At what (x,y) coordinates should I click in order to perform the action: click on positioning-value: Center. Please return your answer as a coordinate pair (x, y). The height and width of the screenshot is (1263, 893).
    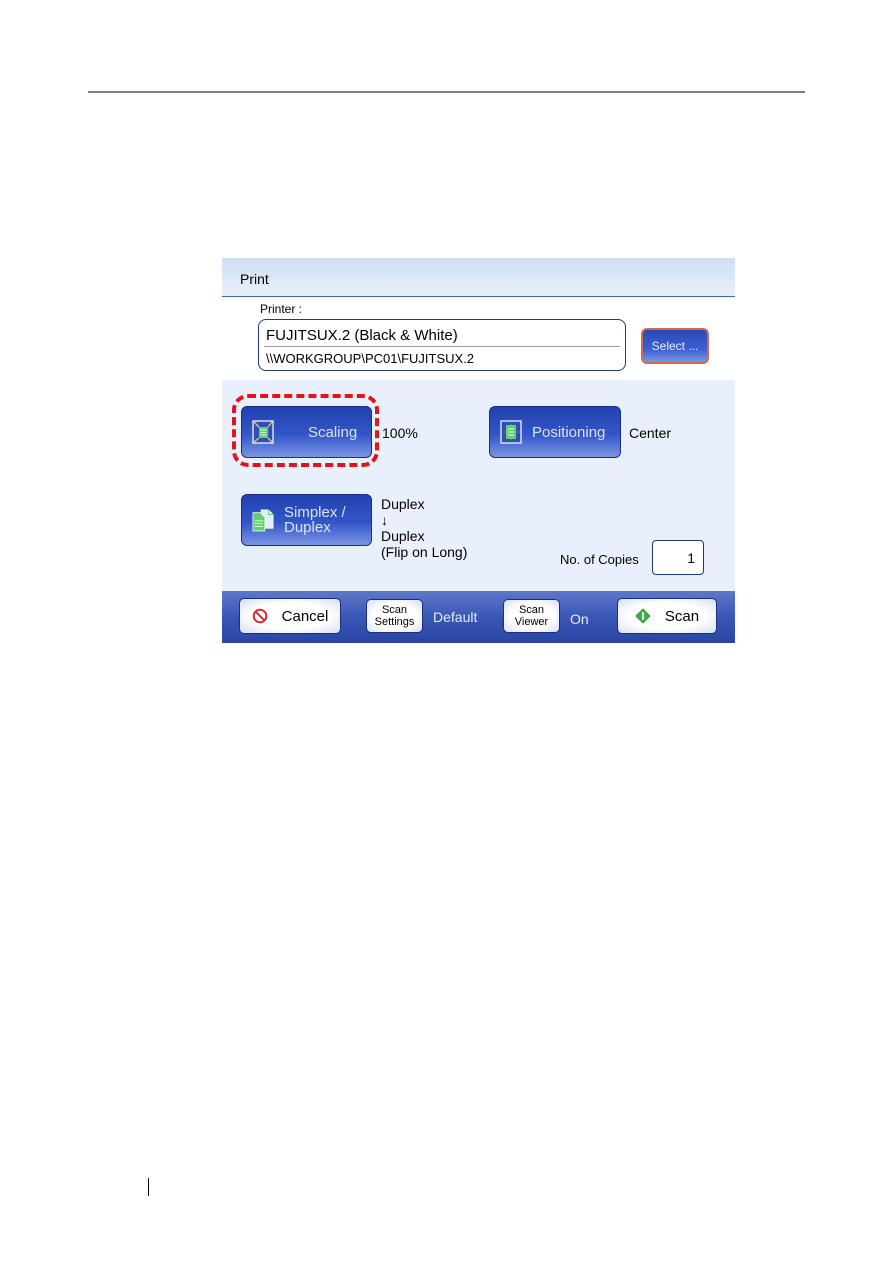
    Looking at the image, I should click on (650, 433).